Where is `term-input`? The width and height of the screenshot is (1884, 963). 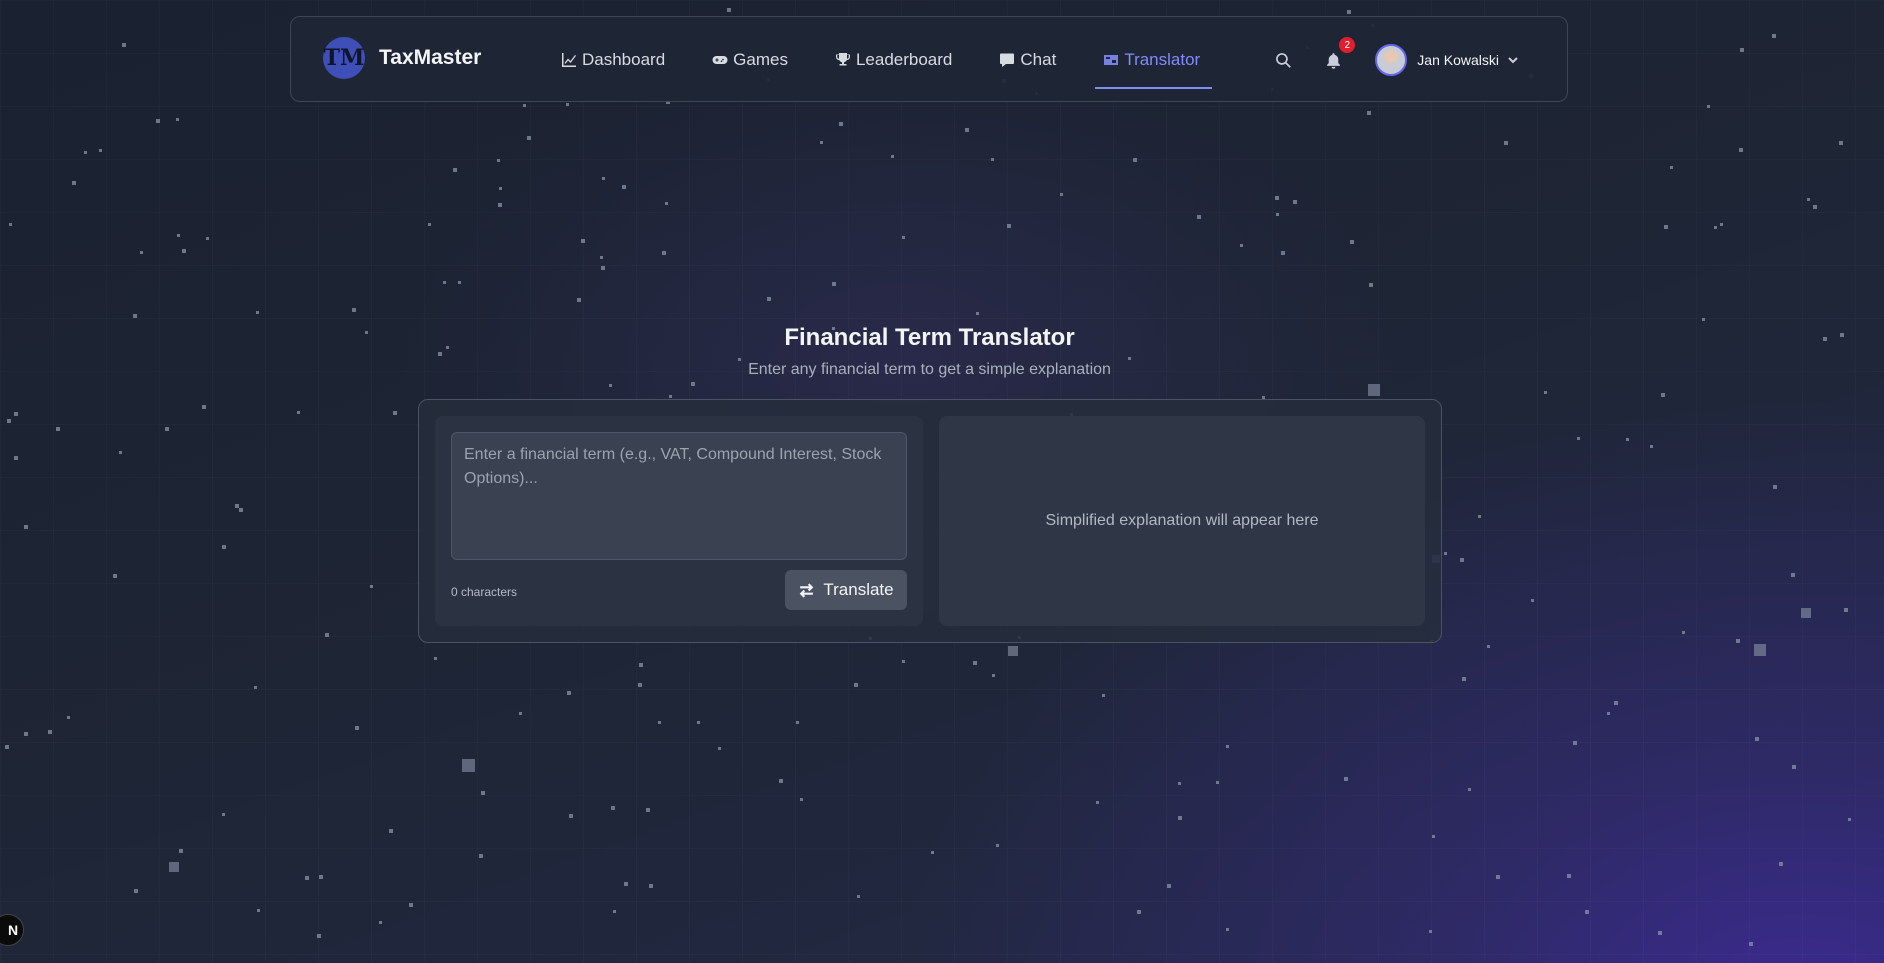
term-input is located at coordinates (679, 496).